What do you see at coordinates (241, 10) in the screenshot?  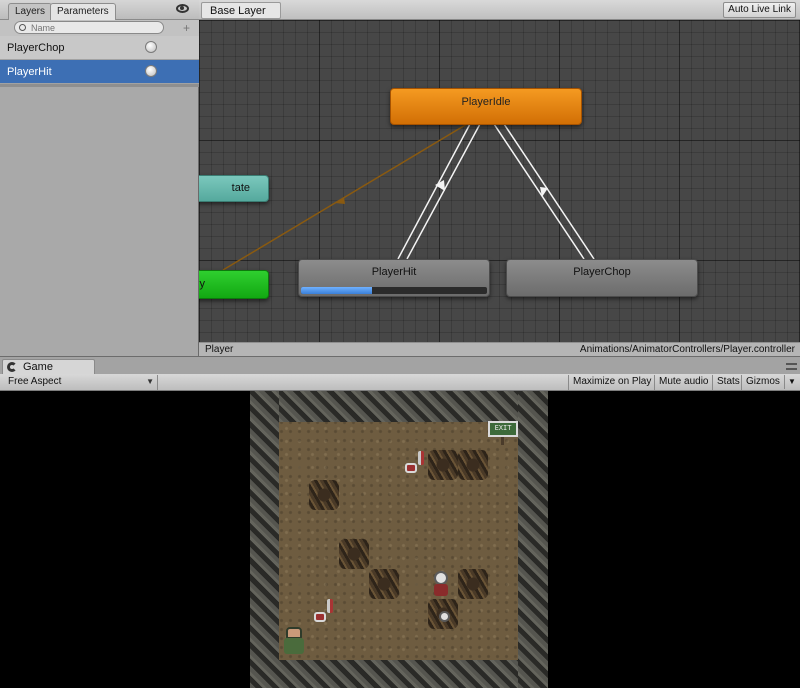 I see `breadcrumb: Base Layer` at bounding box center [241, 10].